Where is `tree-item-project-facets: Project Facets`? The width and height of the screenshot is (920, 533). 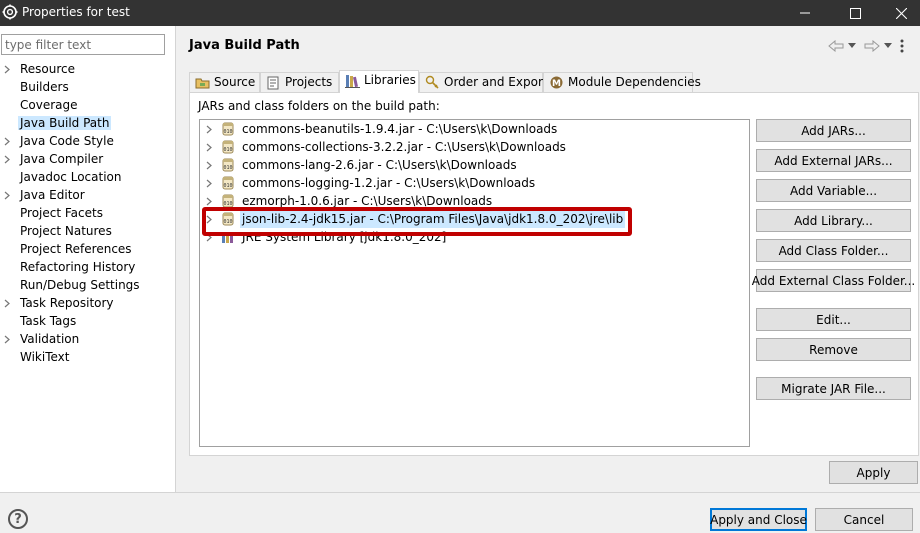
tree-item-project-facets: Project Facets is located at coordinates (87, 213).